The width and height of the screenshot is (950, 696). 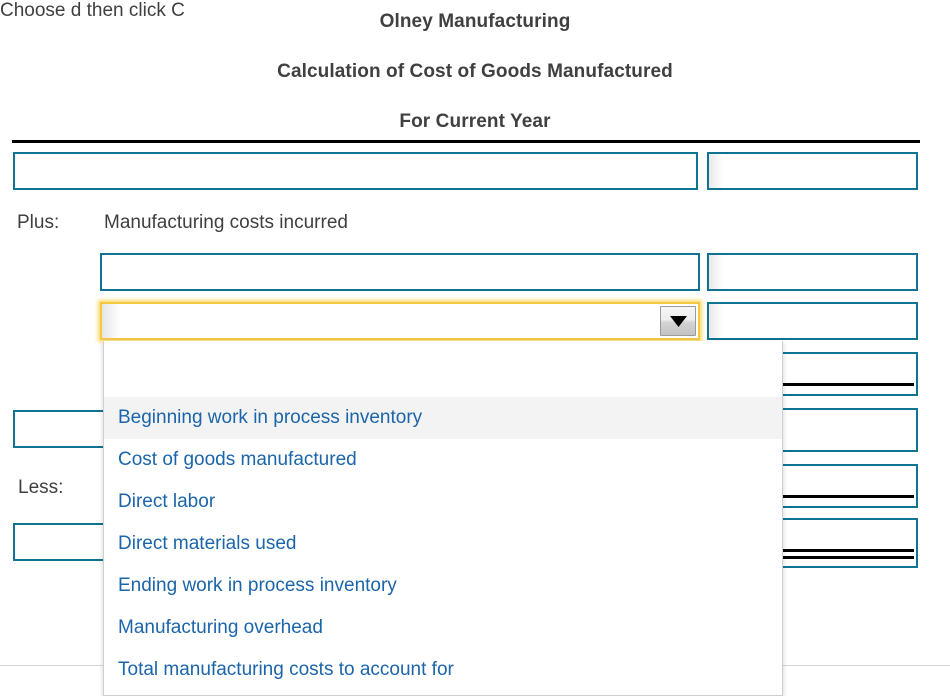 I want to click on row-label-plus-description: Manufacturing costs incurred, so click(x=226, y=222).